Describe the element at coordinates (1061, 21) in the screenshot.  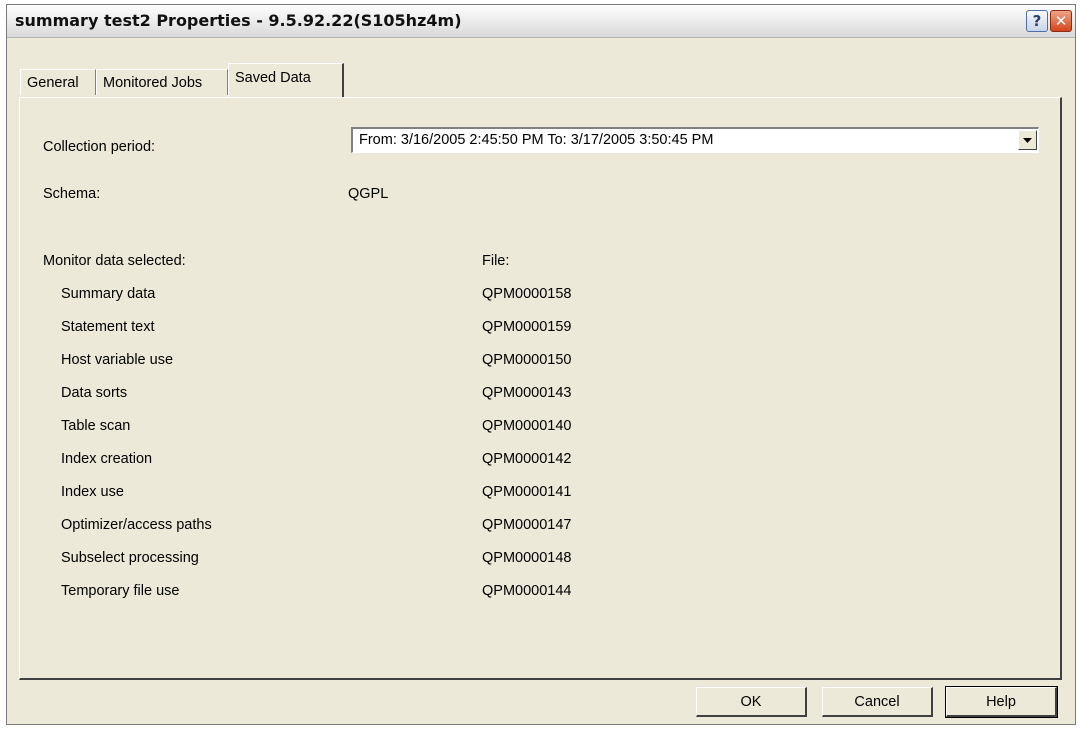
I see `close-icon: ✕` at that location.